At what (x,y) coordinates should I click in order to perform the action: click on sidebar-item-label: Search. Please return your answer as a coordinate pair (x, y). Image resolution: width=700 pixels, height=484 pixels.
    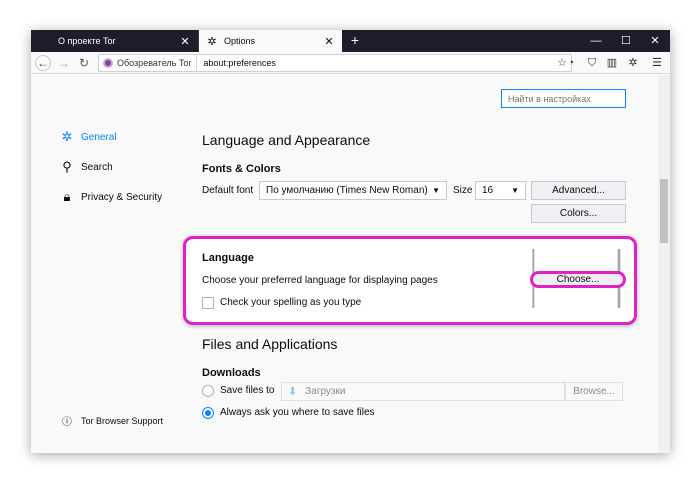
    Looking at the image, I should click on (97, 167).